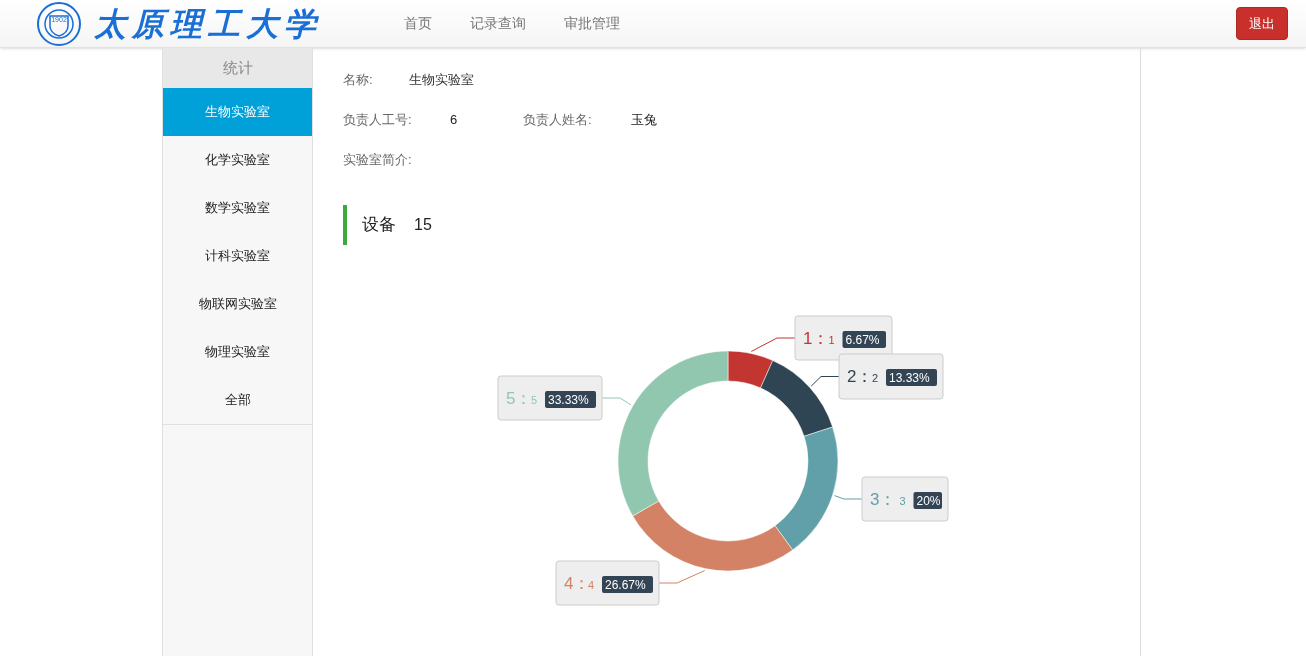 This screenshot has width=1306, height=656. What do you see at coordinates (208, 24) in the screenshot?
I see `logo-text: 太原理工大学` at bounding box center [208, 24].